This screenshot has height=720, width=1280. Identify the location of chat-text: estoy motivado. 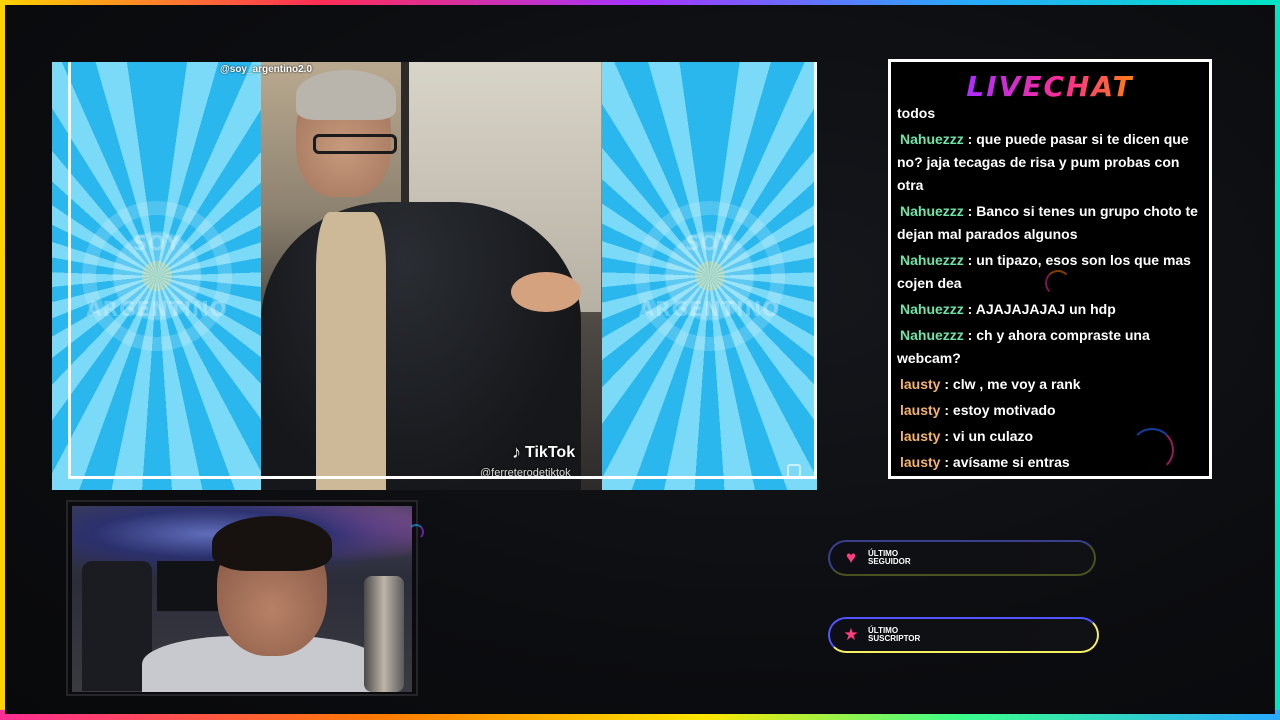
(1004, 410).